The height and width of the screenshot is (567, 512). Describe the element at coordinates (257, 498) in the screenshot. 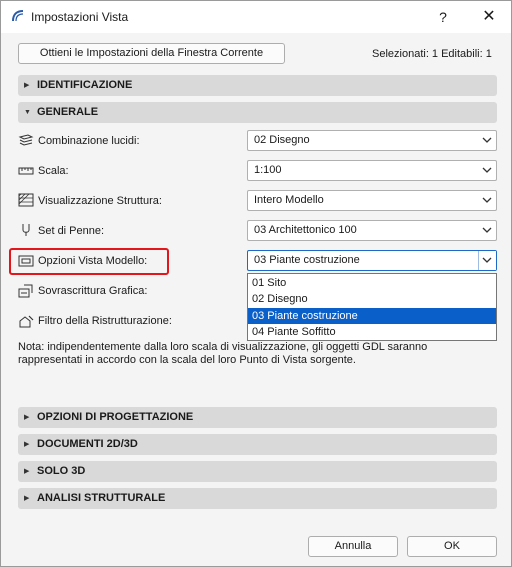

I see `section-analisi-strutturale: ▶ ANALISI STRUTTURALE` at that location.